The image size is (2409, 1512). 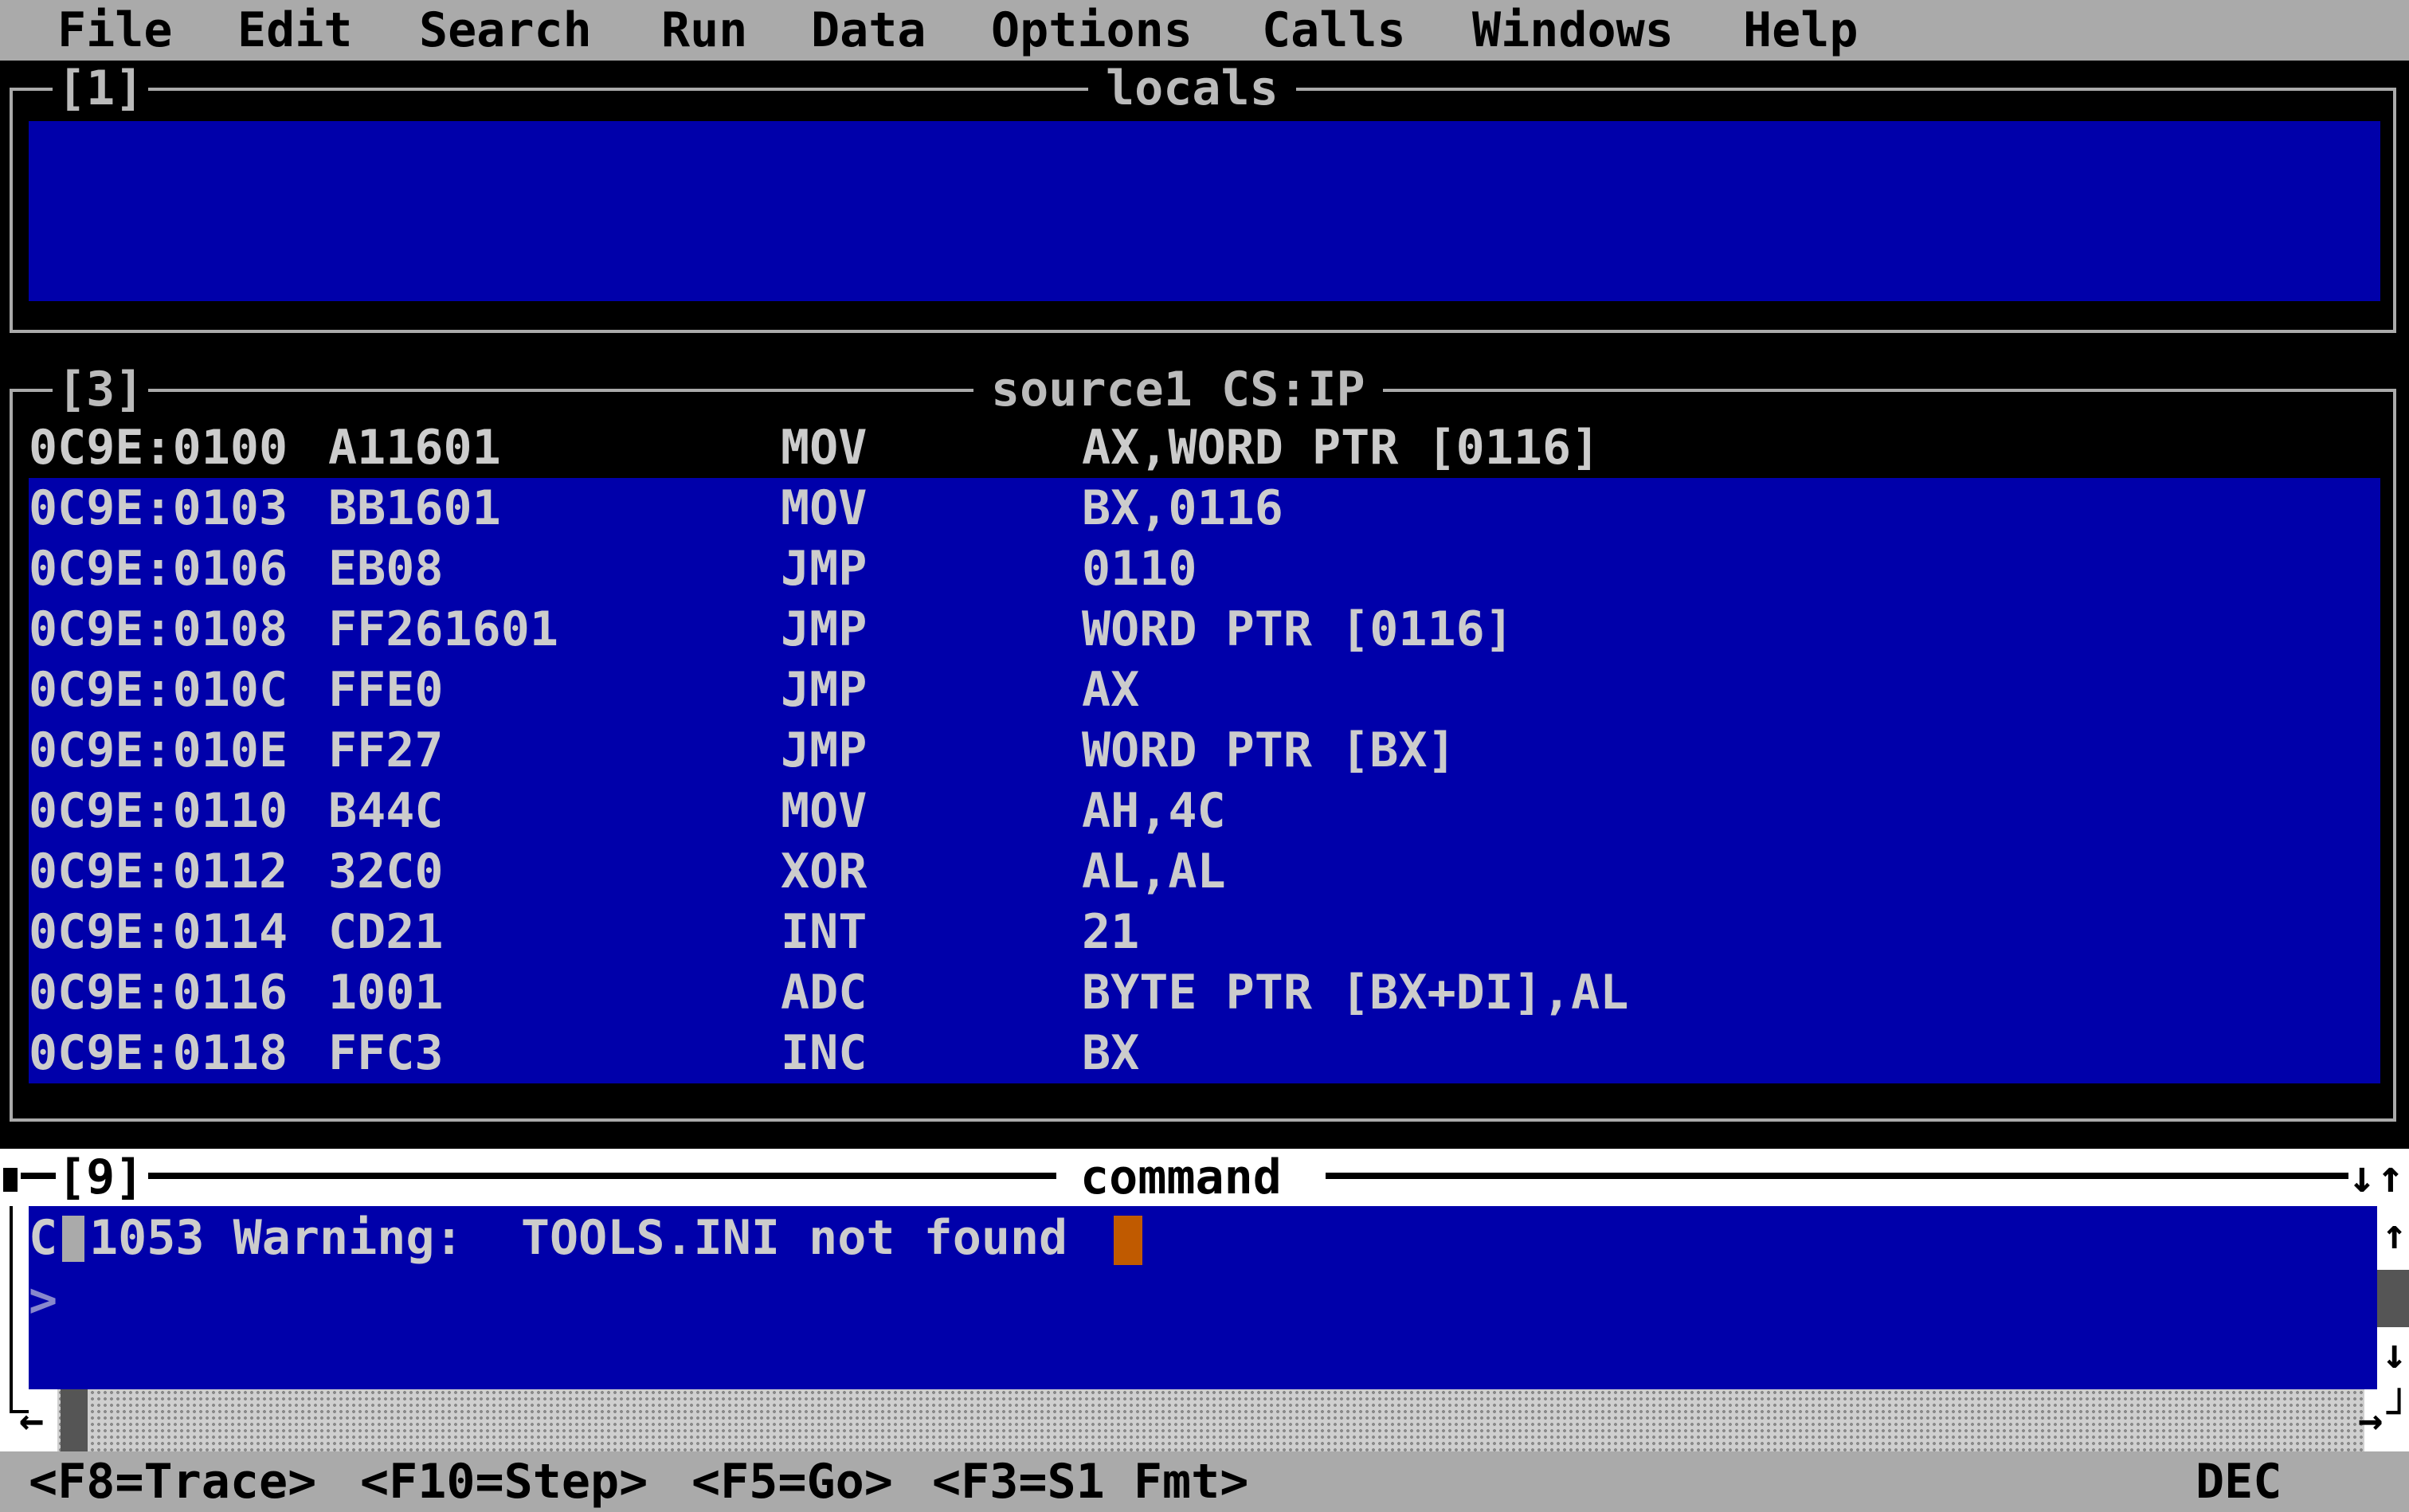 I want to click on row-operands: BYTE PTR [BX+DI],AL, so click(x=1355, y=992).